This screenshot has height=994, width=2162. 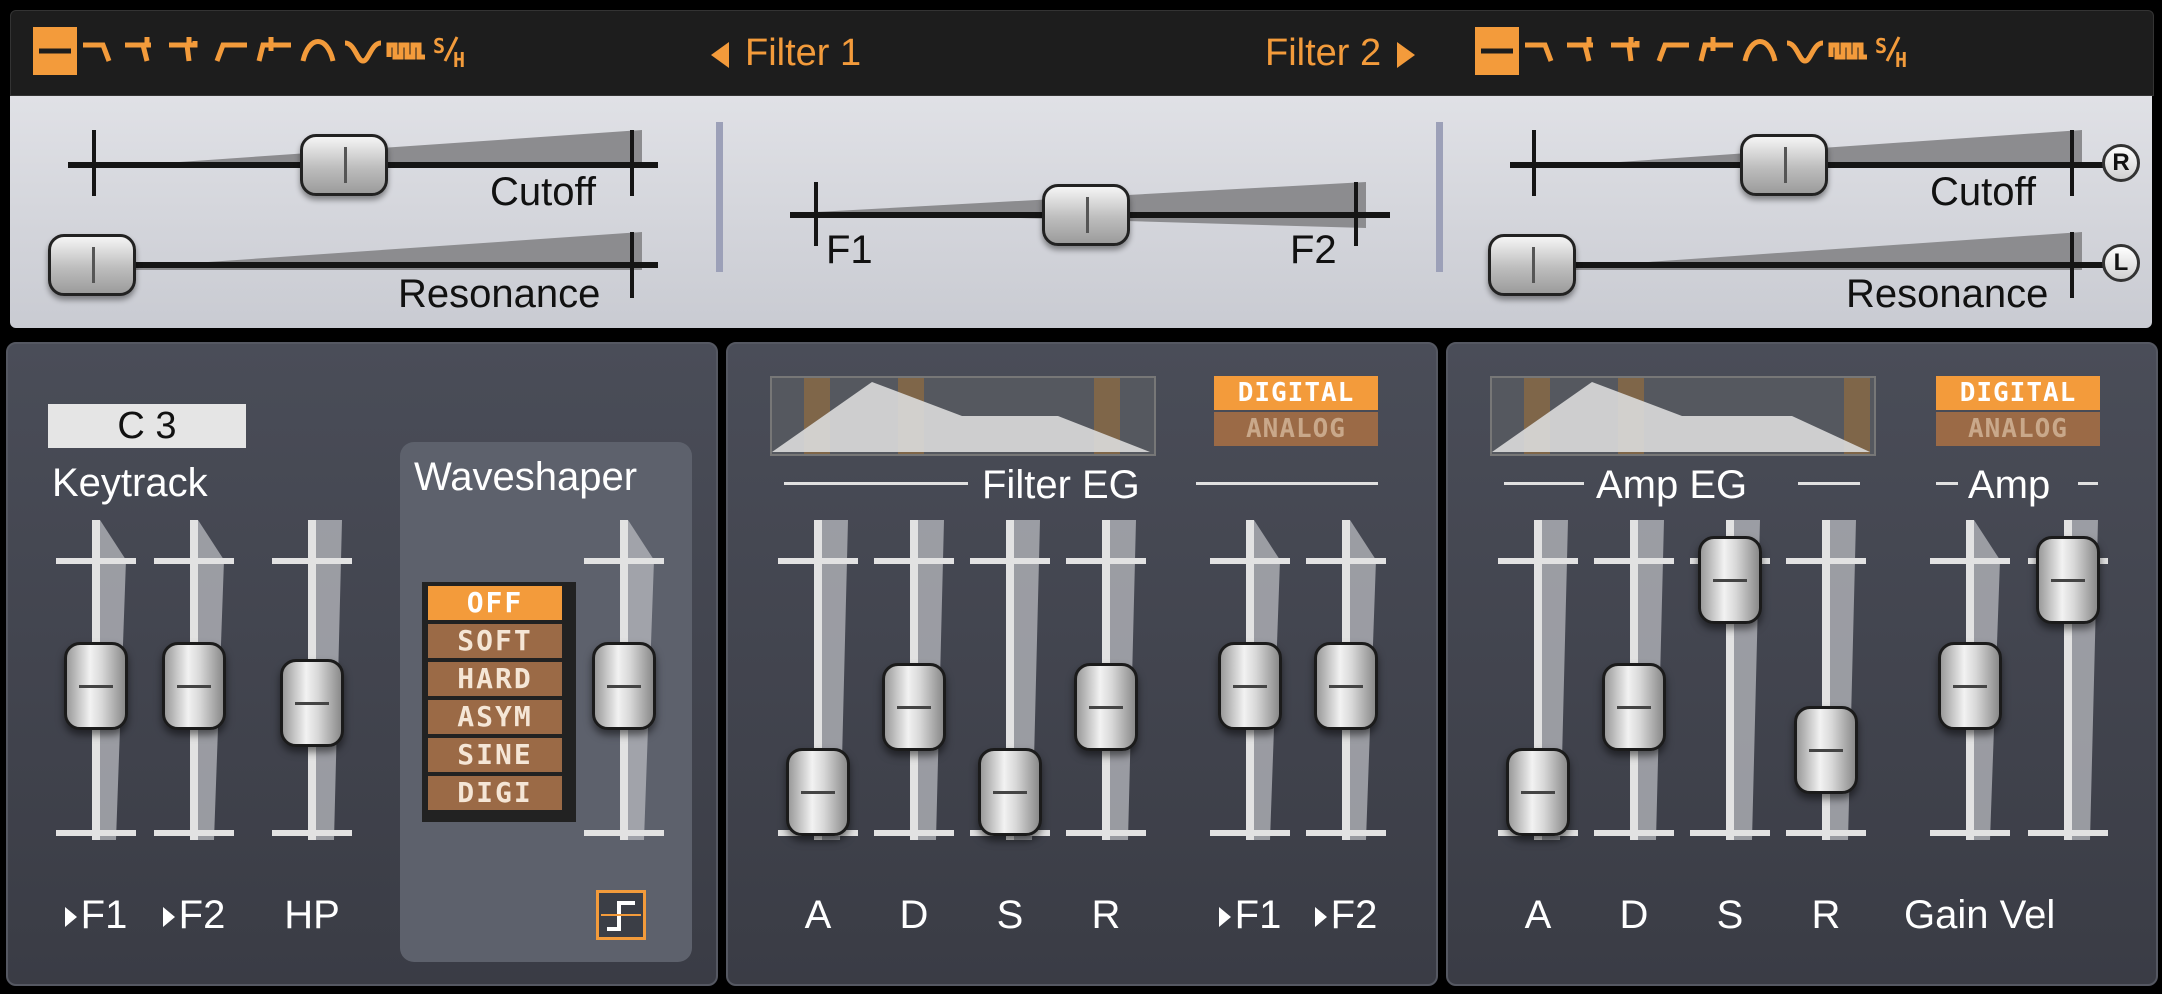 I want to click on highpass-24-icon, so click(x=273, y=49).